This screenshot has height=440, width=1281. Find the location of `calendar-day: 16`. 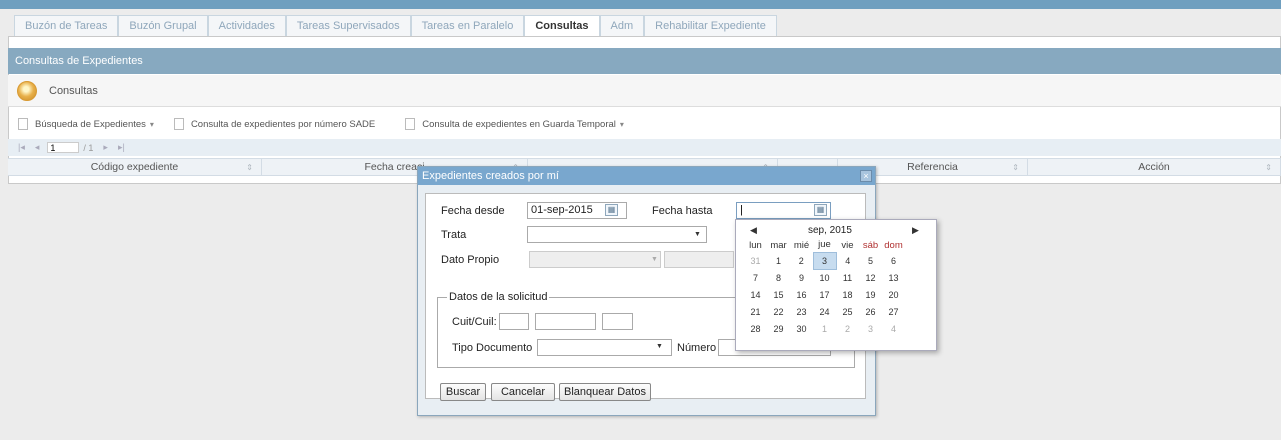

calendar-day: 16 is located at coordinates (801, 294).